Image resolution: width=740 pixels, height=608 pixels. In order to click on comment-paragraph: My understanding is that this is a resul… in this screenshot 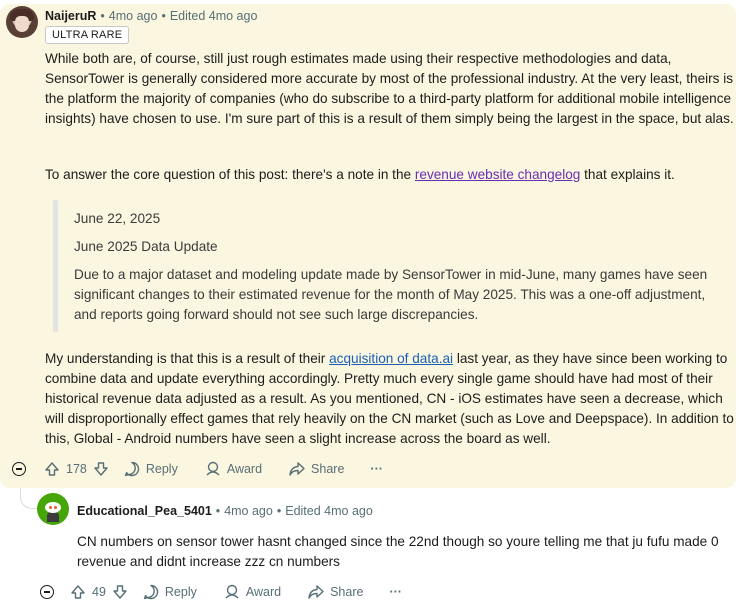, I will do `click(389, 398)`.